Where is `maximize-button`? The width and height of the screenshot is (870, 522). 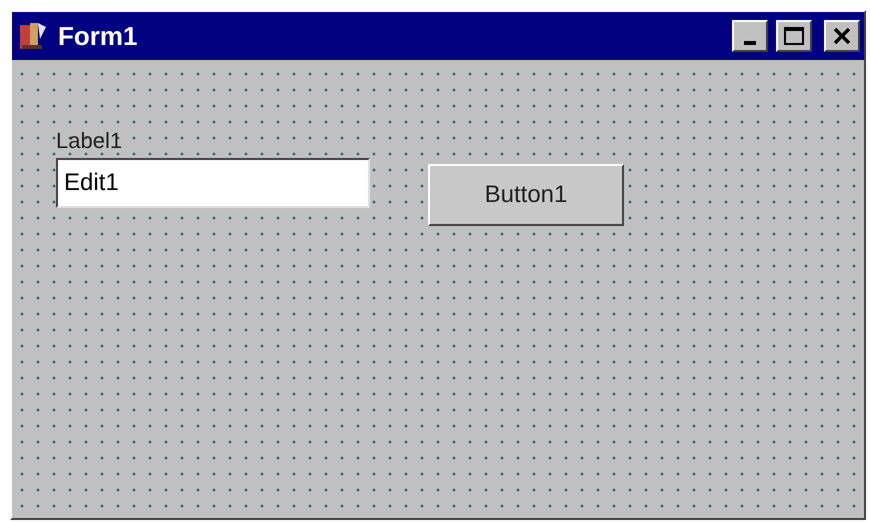
maximize-button is located at coordinates (794, 36).